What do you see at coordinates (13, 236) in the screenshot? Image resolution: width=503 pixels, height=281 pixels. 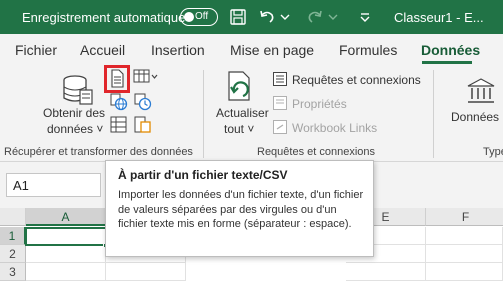 I see `row-header: 1` at bounding box center [13, 236].